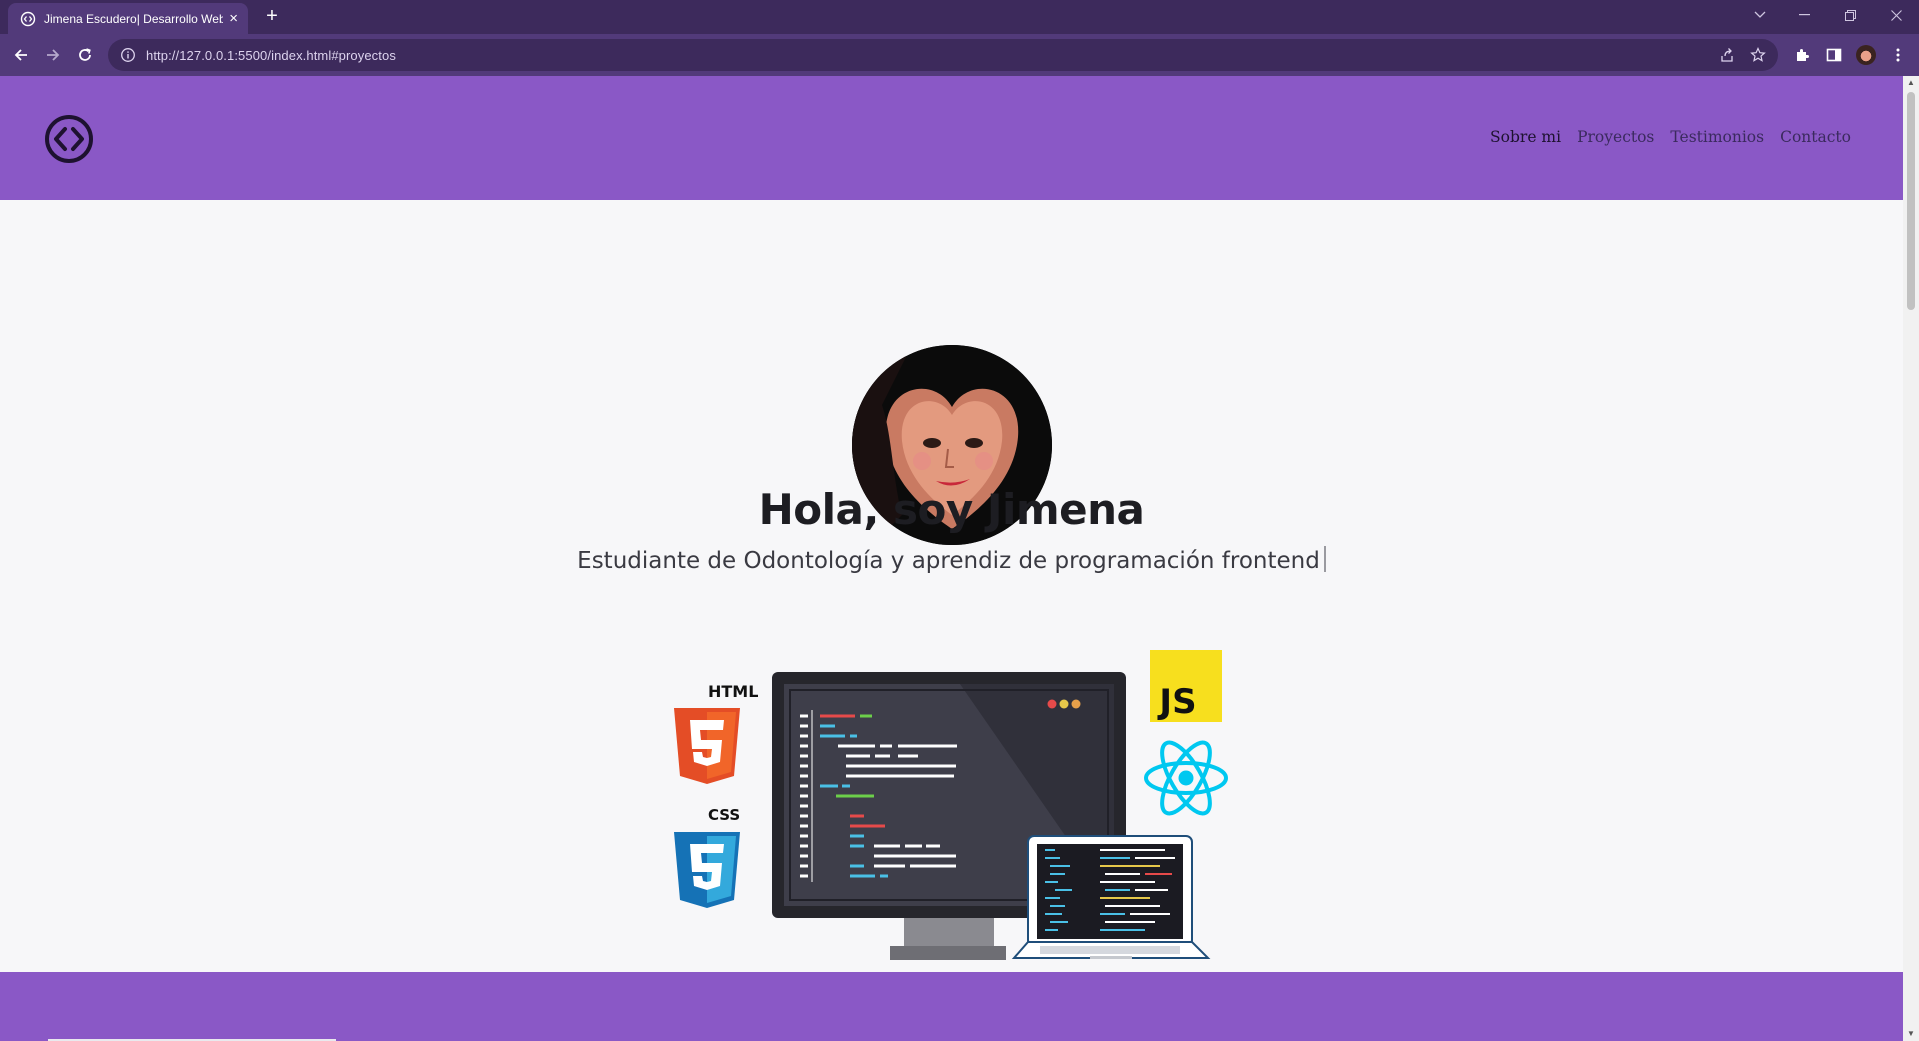 Image resolution: width=1919 pixels, height=1041 pixels. What do you see at coordinates (1911, 1034) in the screenshot?
I see `scroll-down-icon: ▼` at bounding box center [1911, 1034].